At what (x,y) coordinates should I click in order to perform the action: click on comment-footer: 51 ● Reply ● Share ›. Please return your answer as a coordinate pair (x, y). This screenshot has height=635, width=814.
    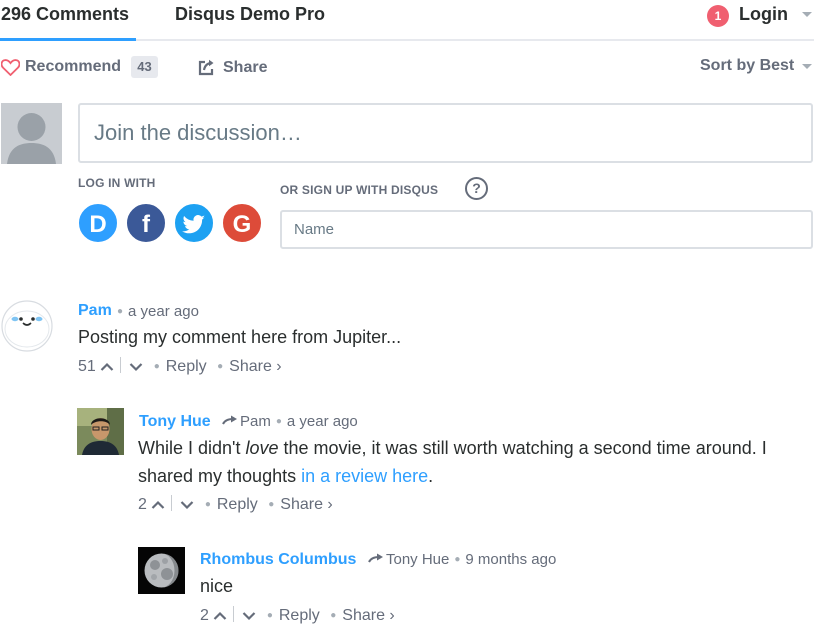
    Looking at the image, I should click on (180, 366).